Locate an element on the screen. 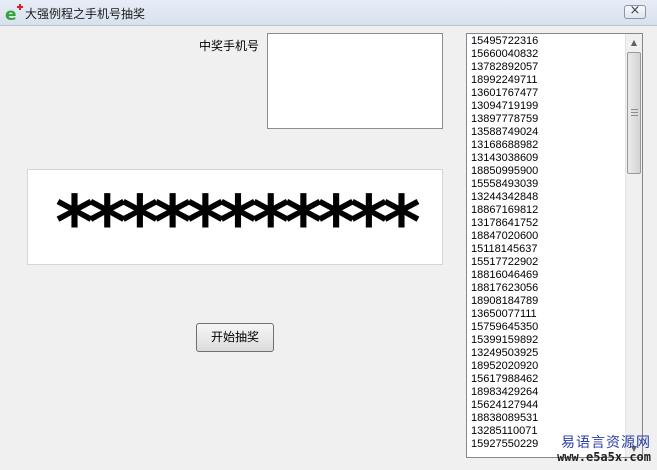 The height and width of the screenshot is (470, 657). list-item: 15617988462 is located at coordinates (504, 379).